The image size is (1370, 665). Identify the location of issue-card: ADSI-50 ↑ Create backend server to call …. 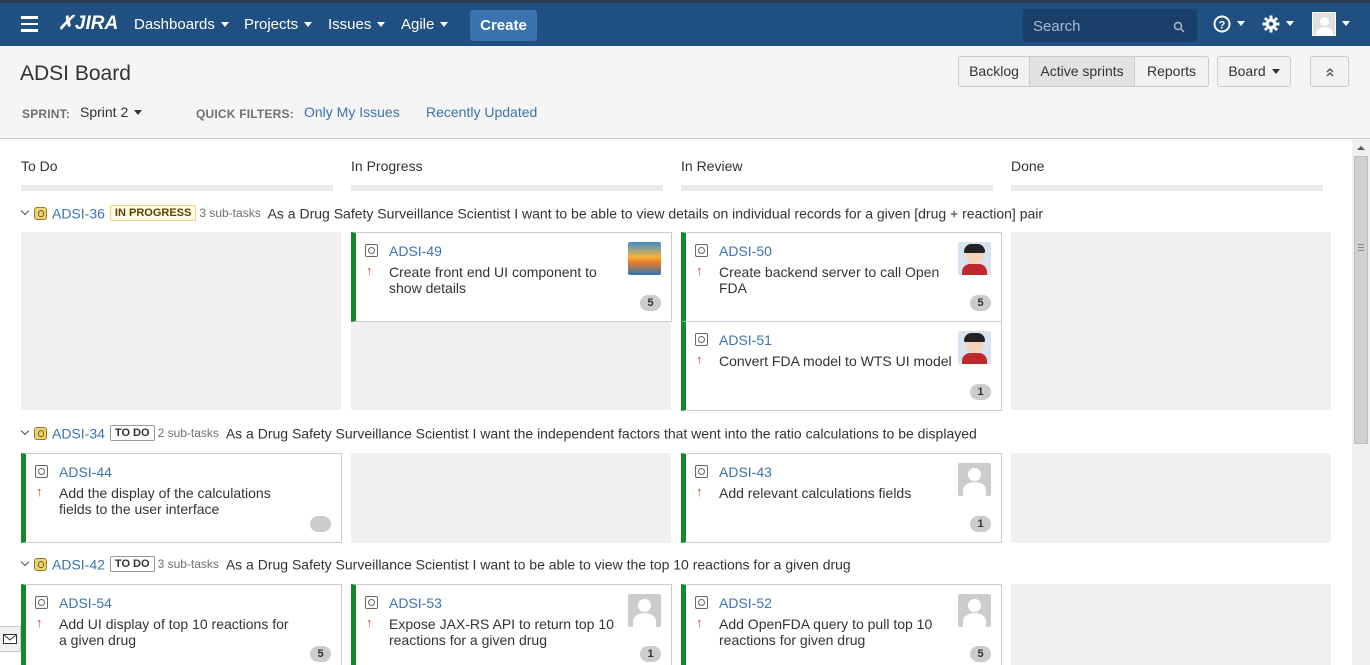
(841, 277).